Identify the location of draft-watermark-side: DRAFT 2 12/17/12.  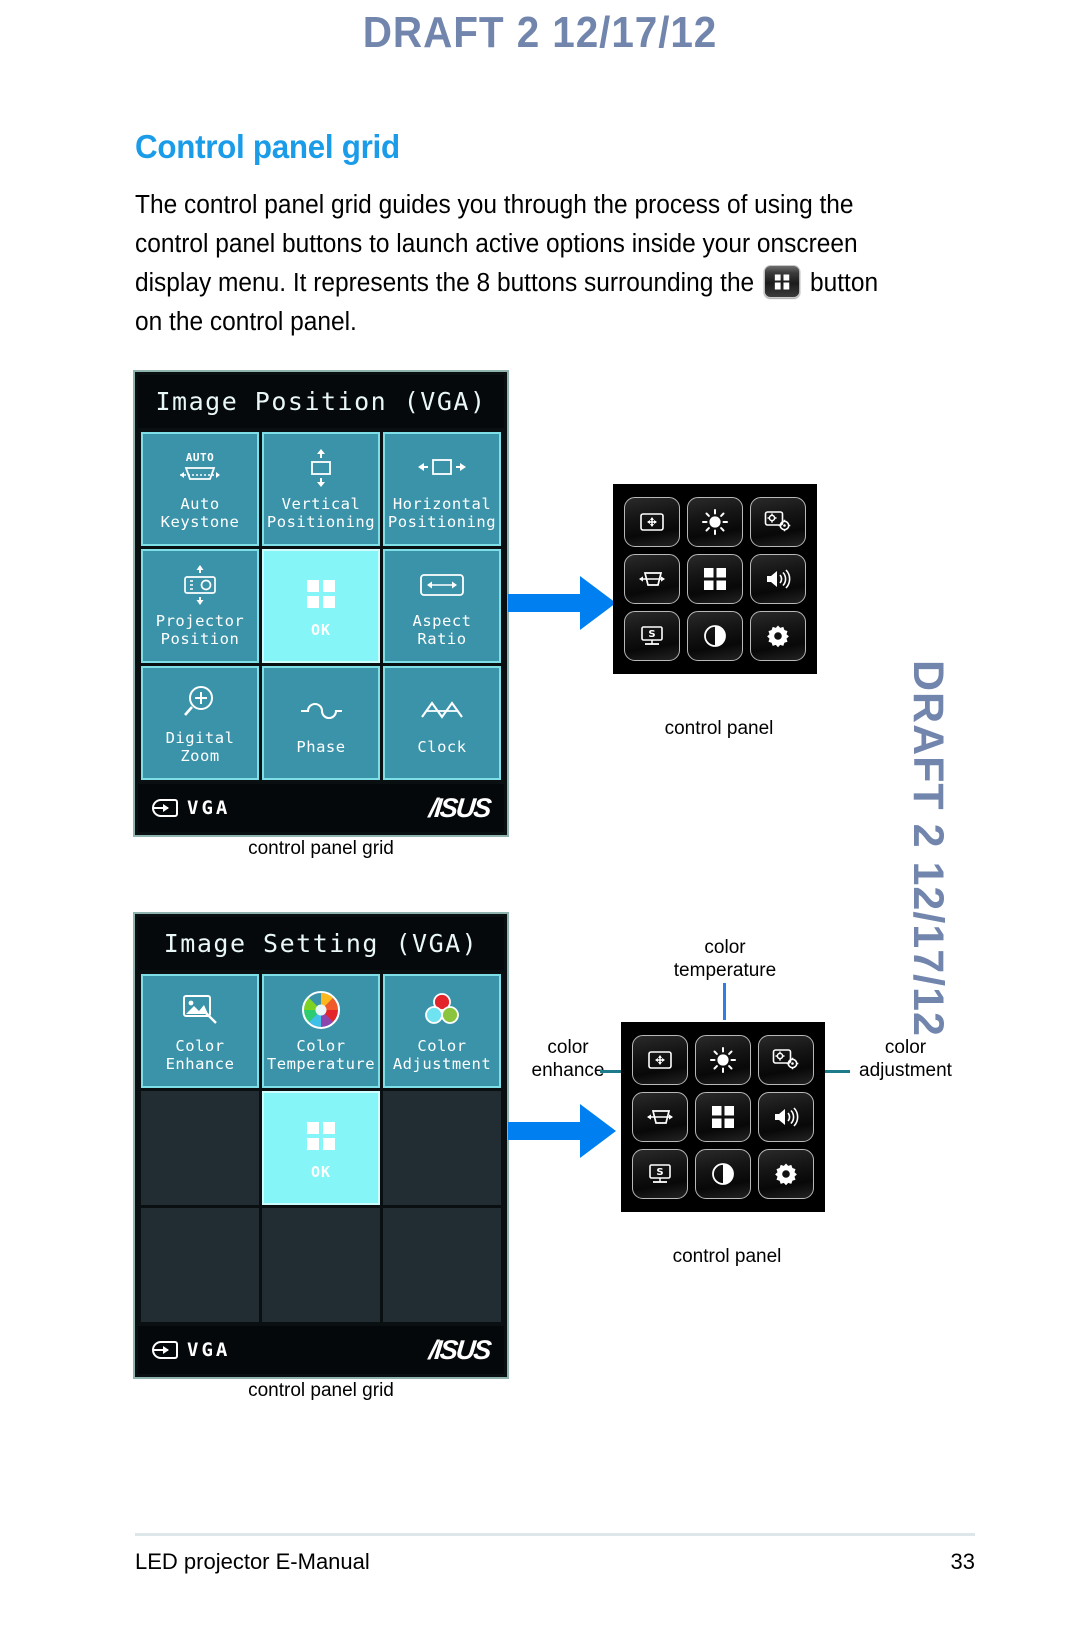
(928, 848).